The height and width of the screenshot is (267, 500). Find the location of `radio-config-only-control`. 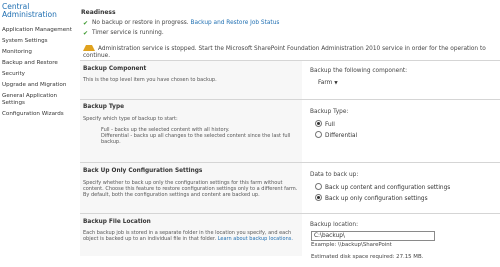

radio-config-only-control is located at coordinates (318, 197).